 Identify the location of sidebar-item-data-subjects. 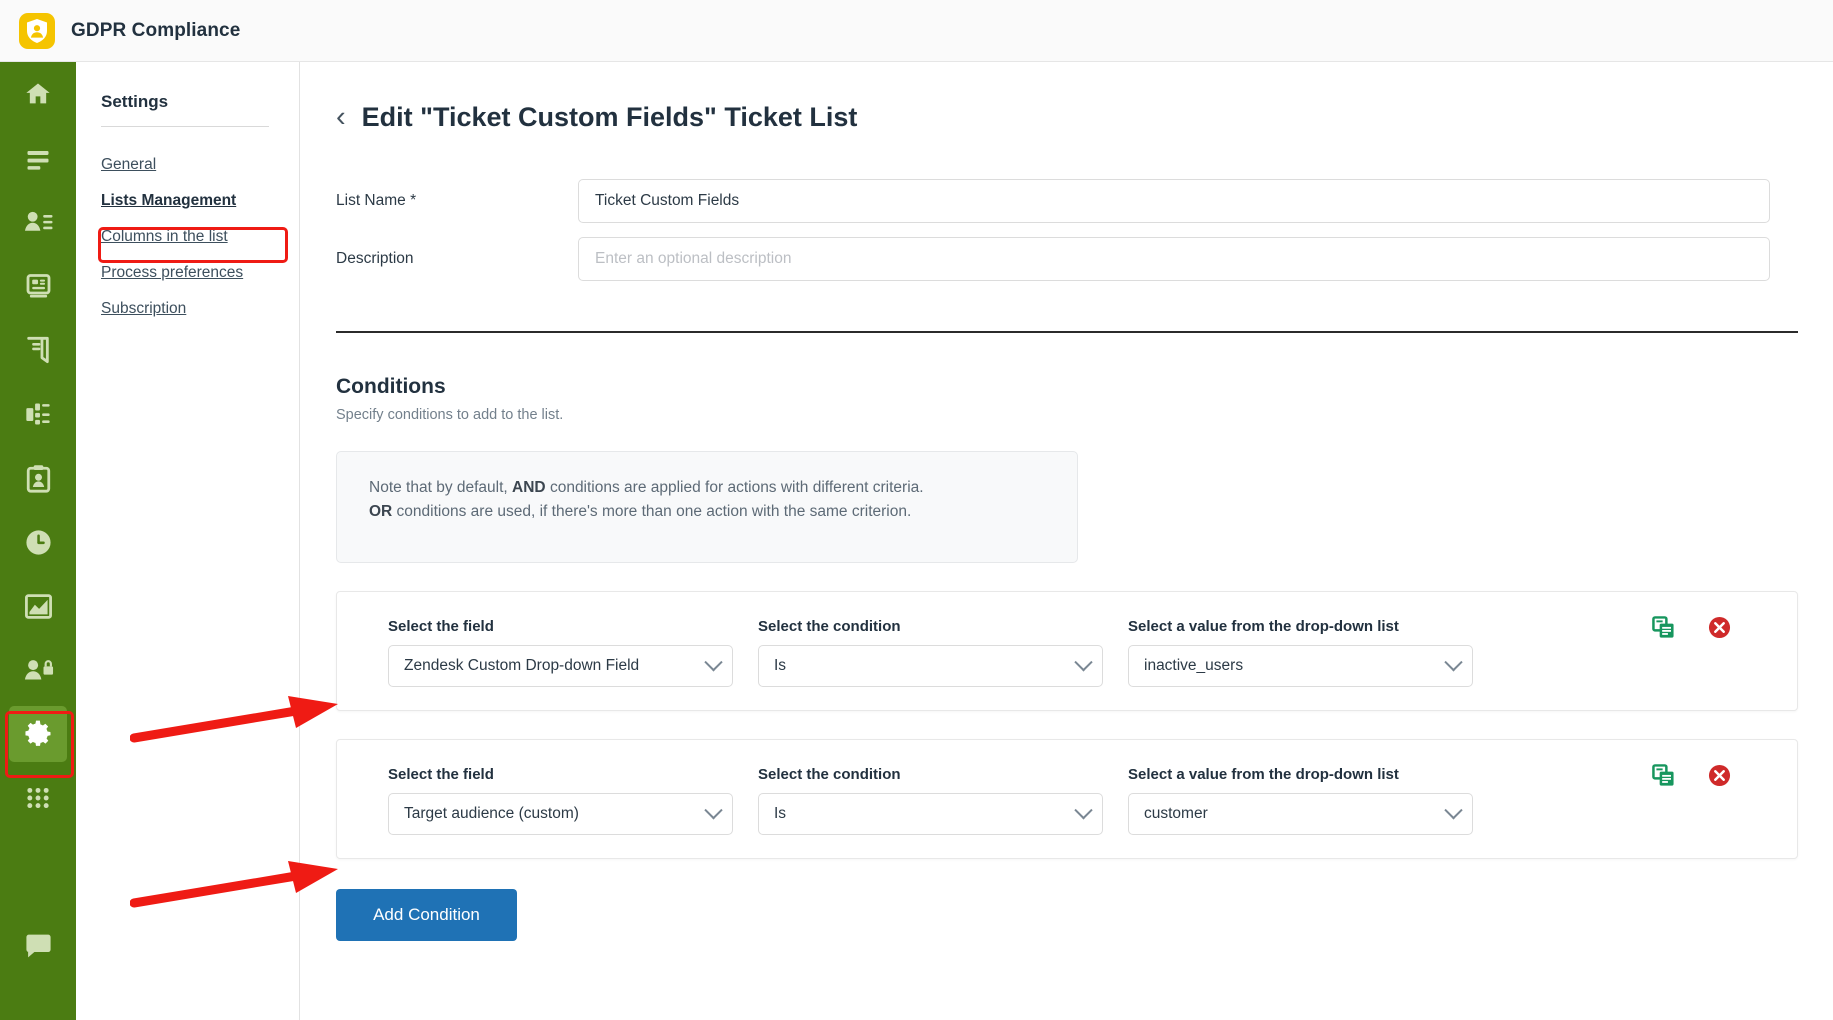
(38, 222).